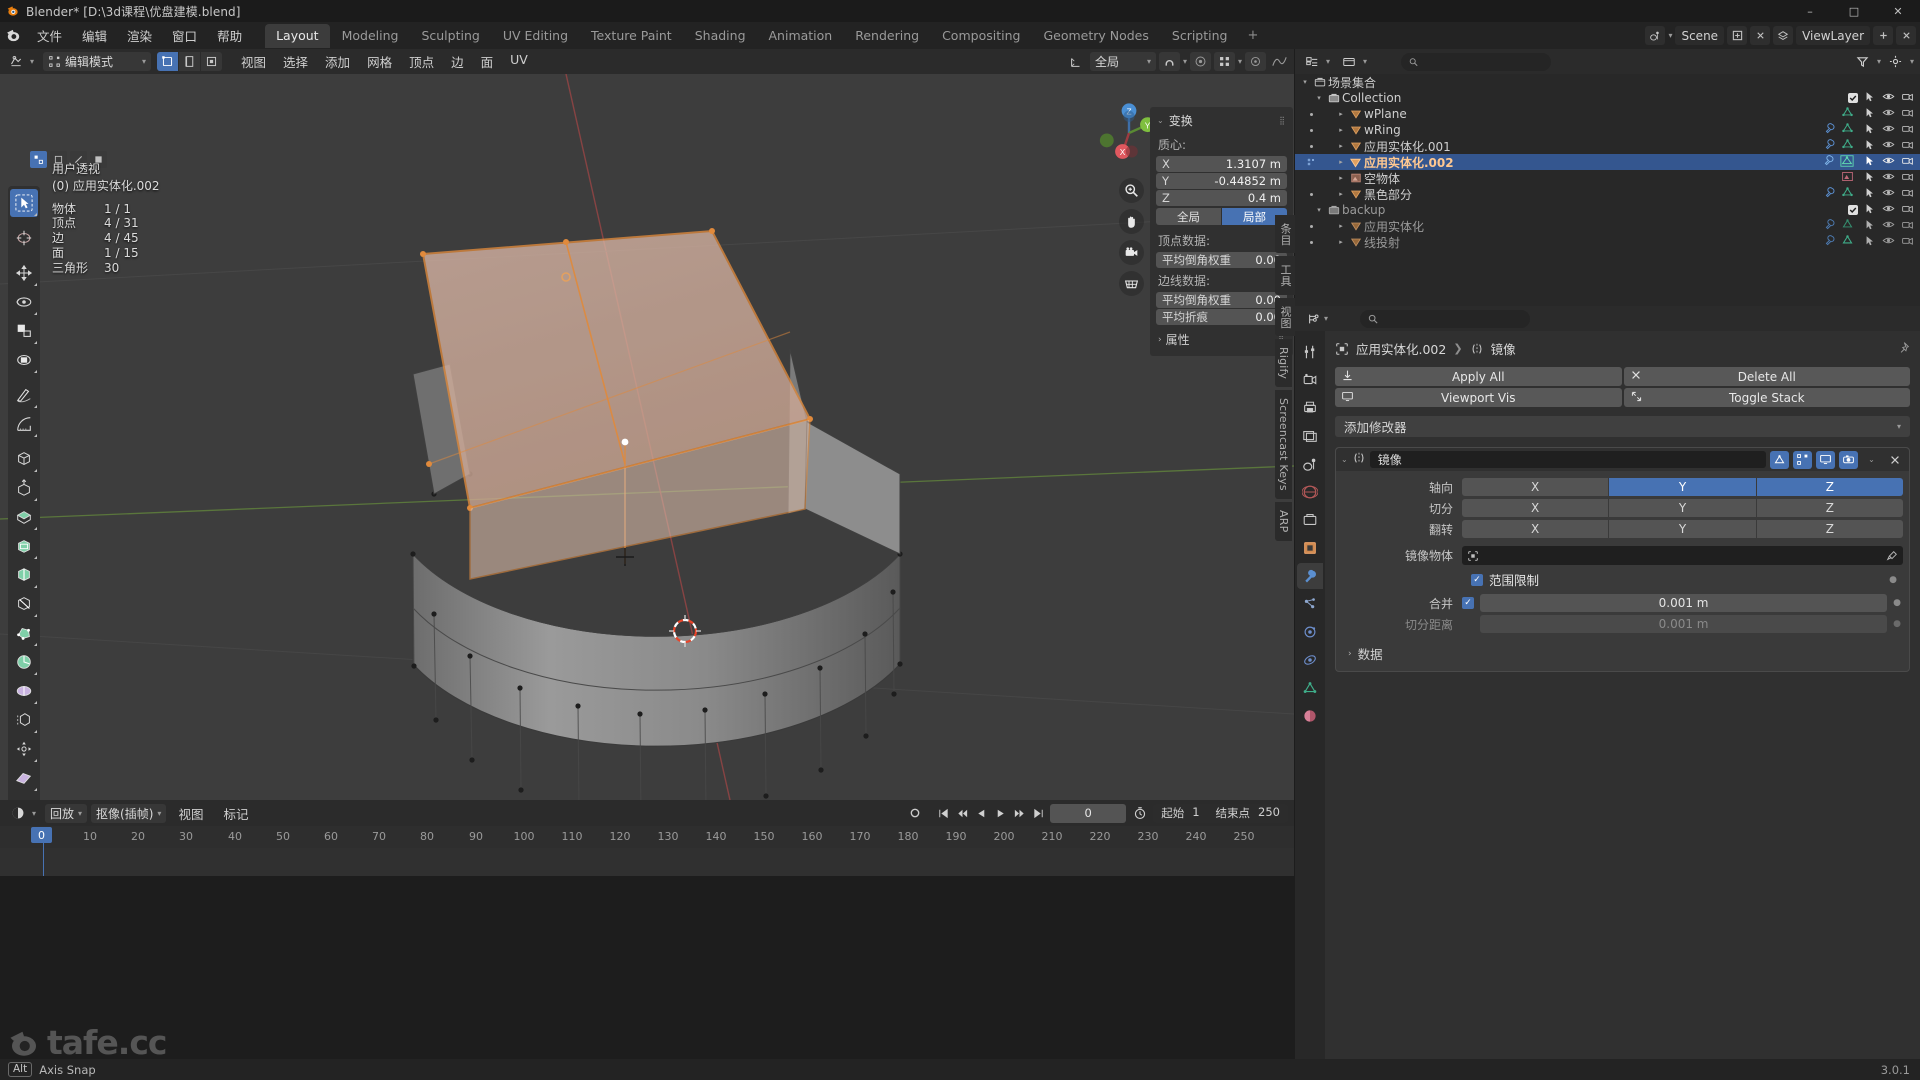 The height and width of the screenshot is (1080, 1920). I want to click on menu-help: 帮助, so click(229, 35).